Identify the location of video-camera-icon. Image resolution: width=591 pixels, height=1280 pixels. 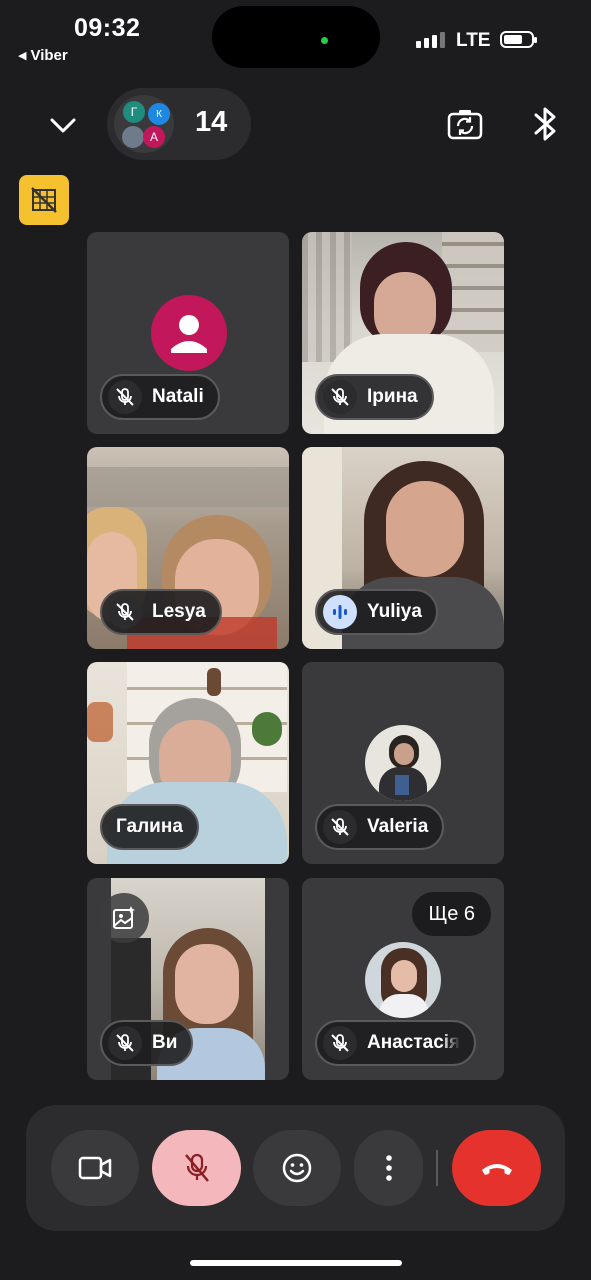
(95, 1168).